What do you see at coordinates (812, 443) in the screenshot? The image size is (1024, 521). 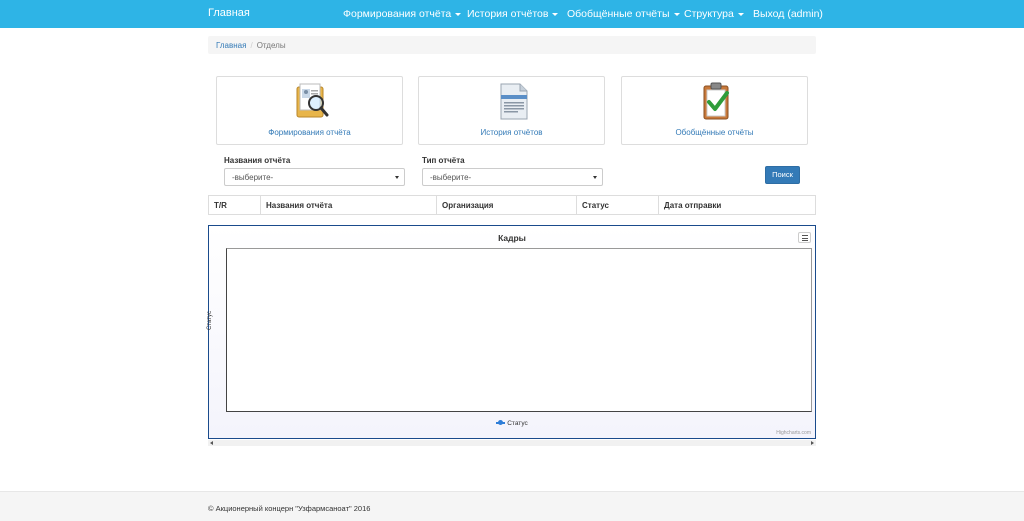 I see `scroll-right-icon` at bounding box center [812, 443].